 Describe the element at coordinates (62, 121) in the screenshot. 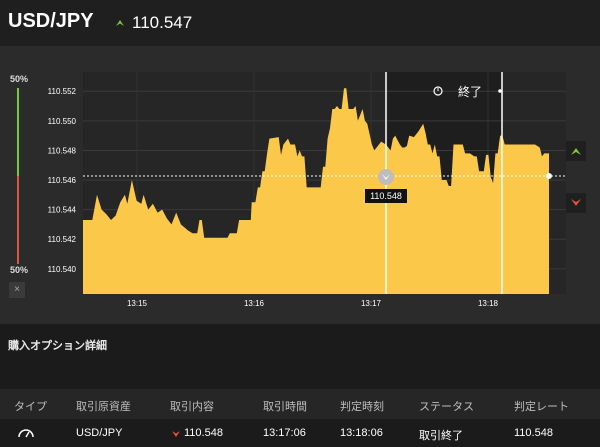

I see `y-tick-label: 110.550` at that location.